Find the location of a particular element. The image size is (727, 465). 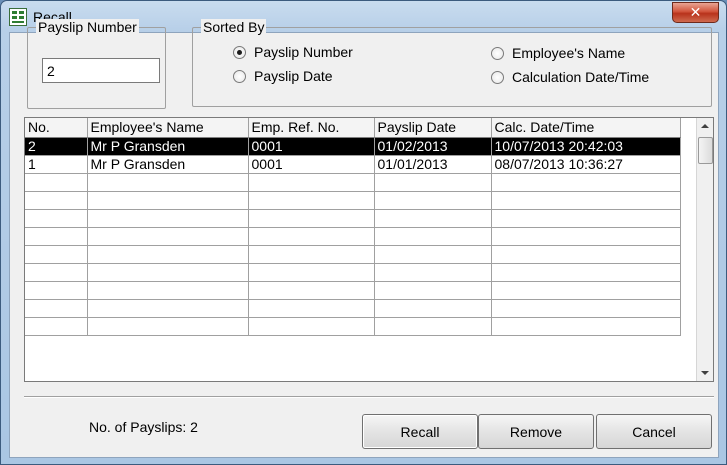

close-button: ✕ is located at coordinates (695, 12).